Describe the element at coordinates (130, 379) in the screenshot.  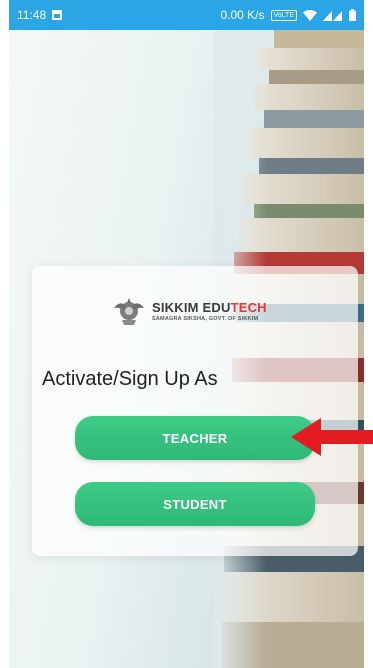
I see `signup-heading: Activate/Sign Up As` at that location.